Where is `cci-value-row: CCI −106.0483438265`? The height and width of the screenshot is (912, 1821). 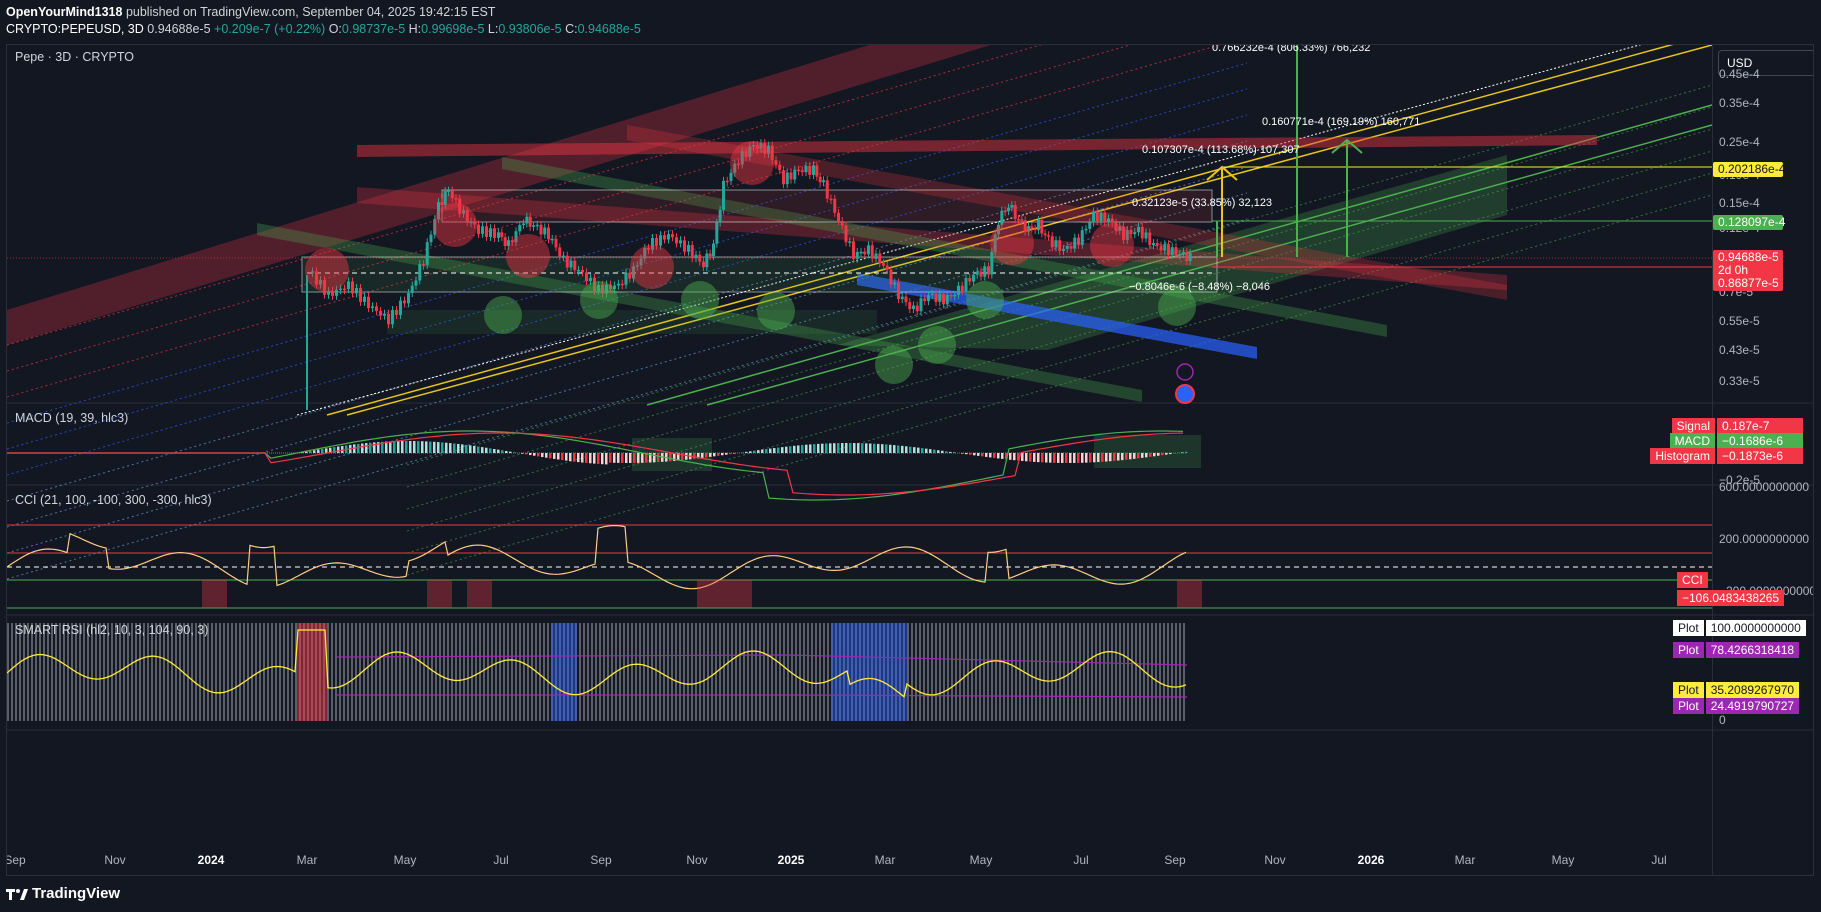 cci-value-row: CCI −106.0483438265 is located at coordinates (1745, 589).